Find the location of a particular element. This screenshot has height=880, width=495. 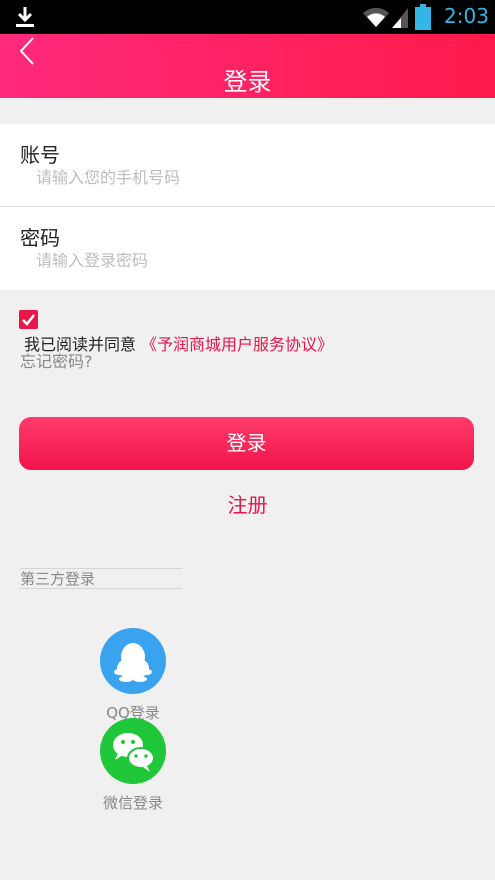

page-title: 登录 is located at coordinates (247, 82).